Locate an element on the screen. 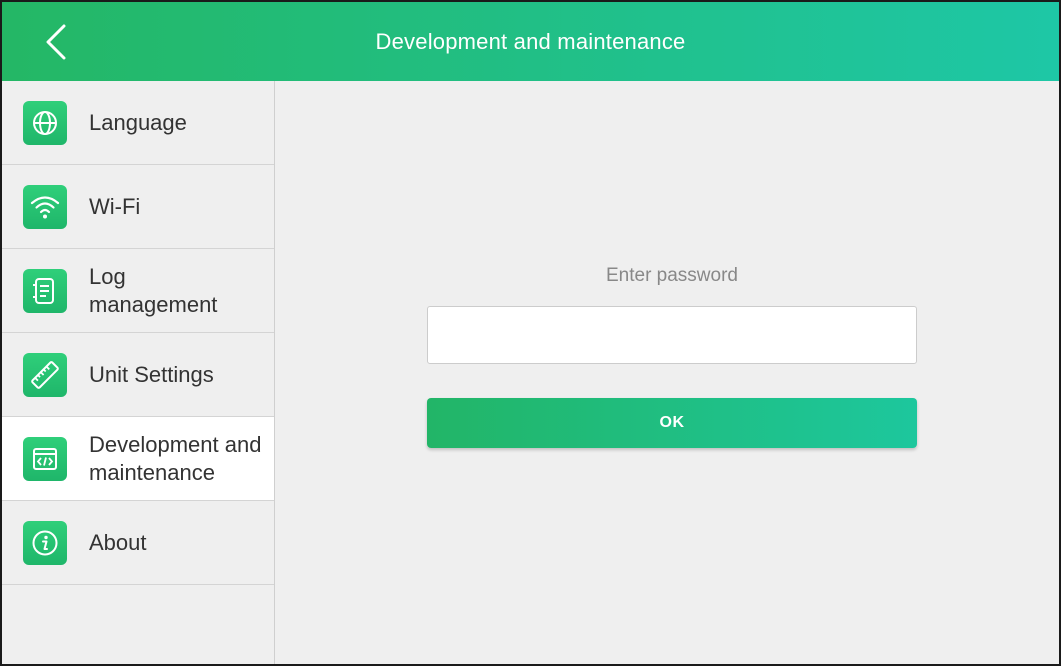  info-icon is located at coordinates (45, 542).